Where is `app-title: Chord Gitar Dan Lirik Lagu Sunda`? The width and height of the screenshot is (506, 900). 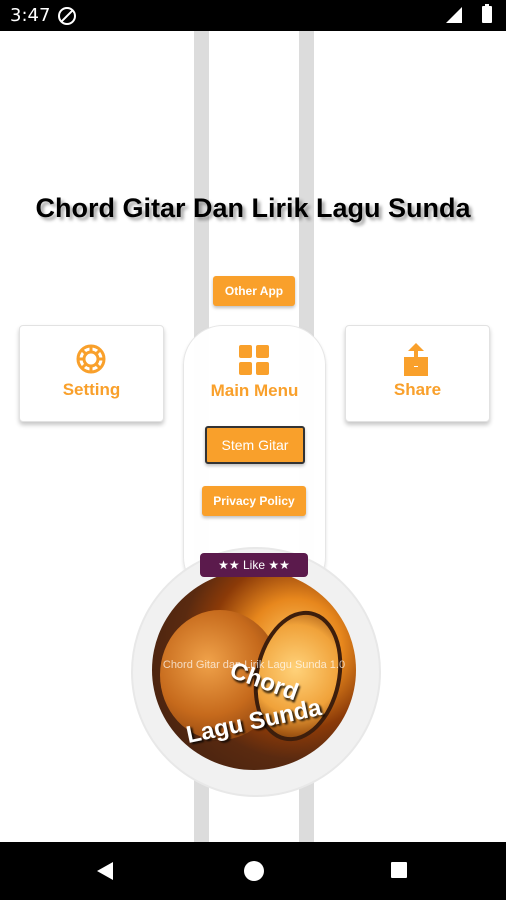
app-title: Chord Gitar Dan Lirik Lagu Sunda is located at coordinates (253, 208).